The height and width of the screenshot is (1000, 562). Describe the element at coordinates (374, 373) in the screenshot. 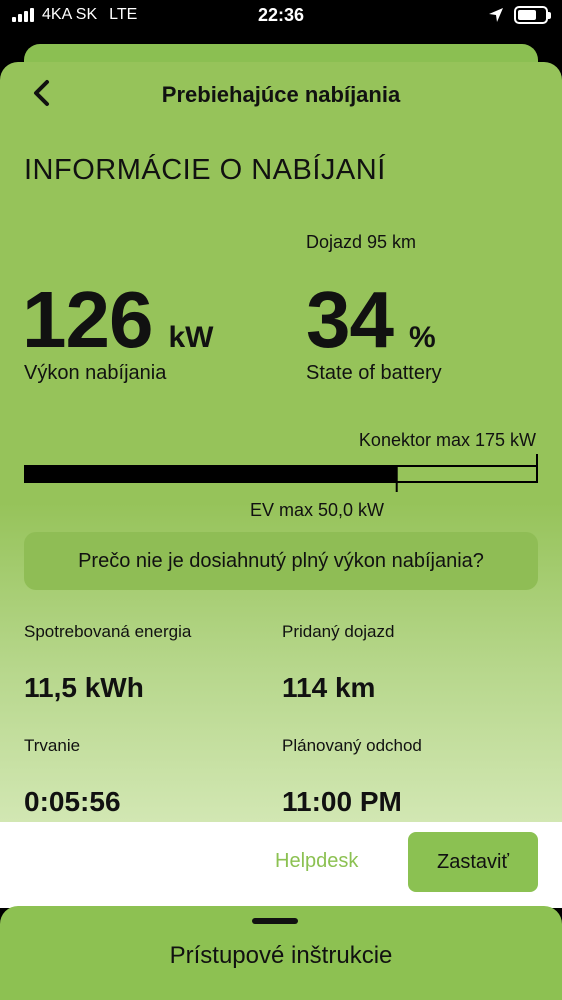

I see `soc-caption: State of battery` at that location.